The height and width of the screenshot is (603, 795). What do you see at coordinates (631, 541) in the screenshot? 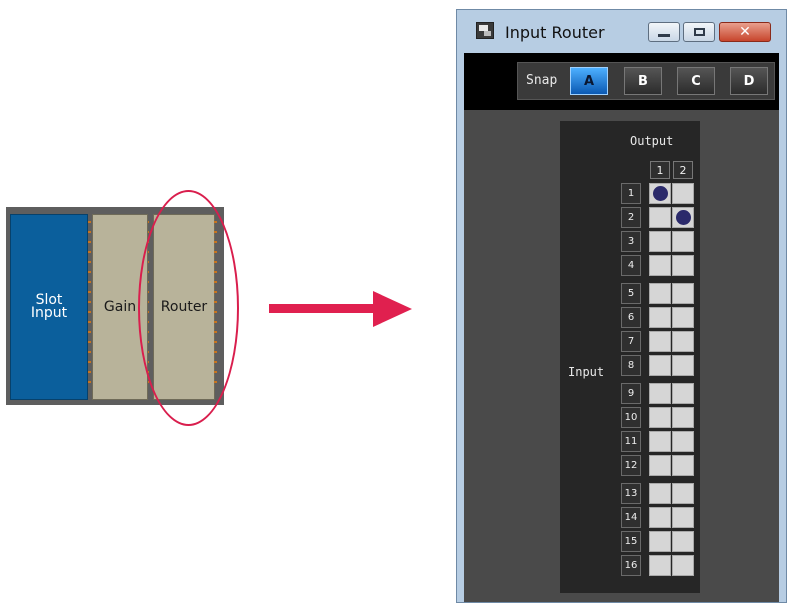
I see `input-row-header: 15` at bounding box center [631, 541].